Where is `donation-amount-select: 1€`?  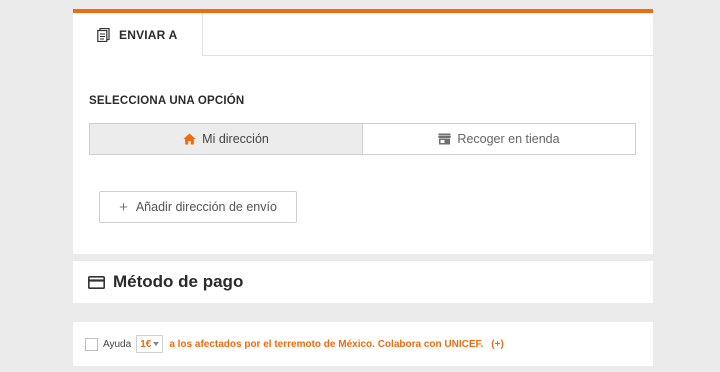
donation-amount-select: 1€ is located at coordinates (150, 344).